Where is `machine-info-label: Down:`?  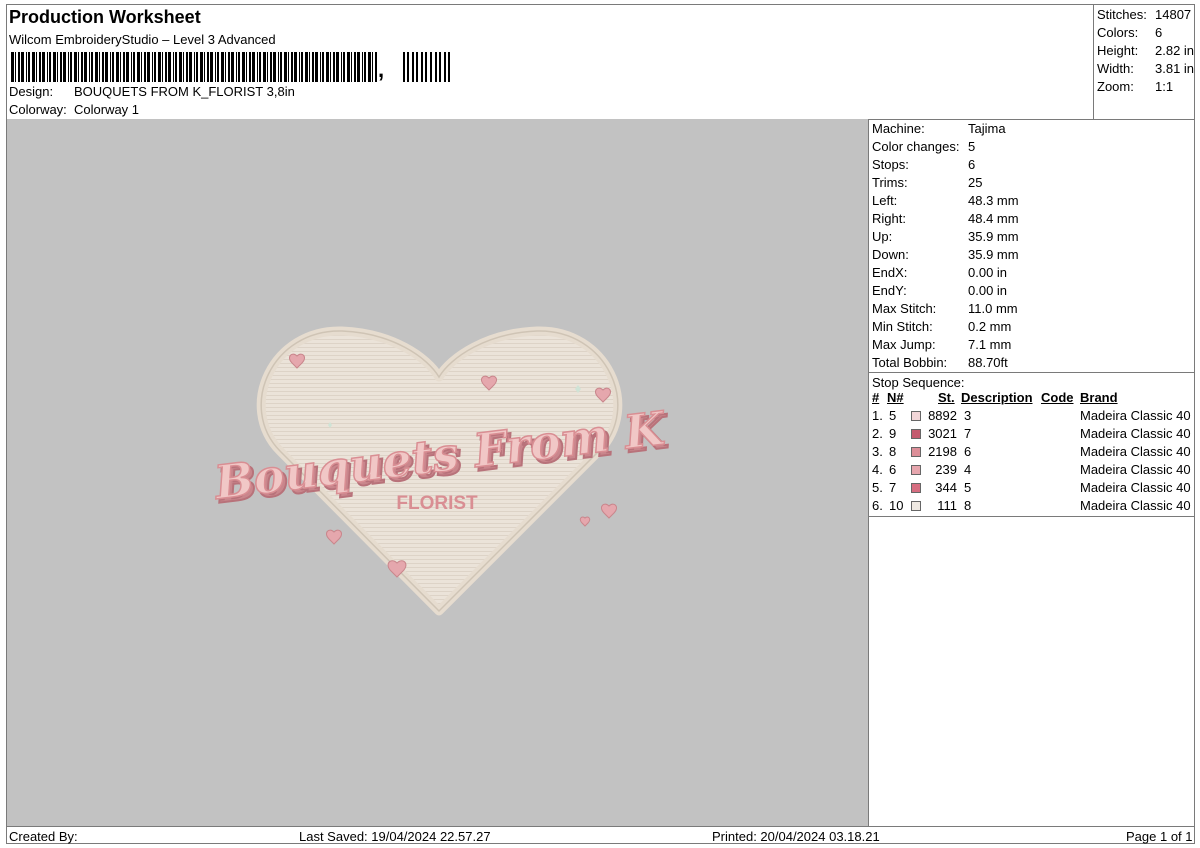
machine-info-label: Down: is located at coordinates (890, 254).